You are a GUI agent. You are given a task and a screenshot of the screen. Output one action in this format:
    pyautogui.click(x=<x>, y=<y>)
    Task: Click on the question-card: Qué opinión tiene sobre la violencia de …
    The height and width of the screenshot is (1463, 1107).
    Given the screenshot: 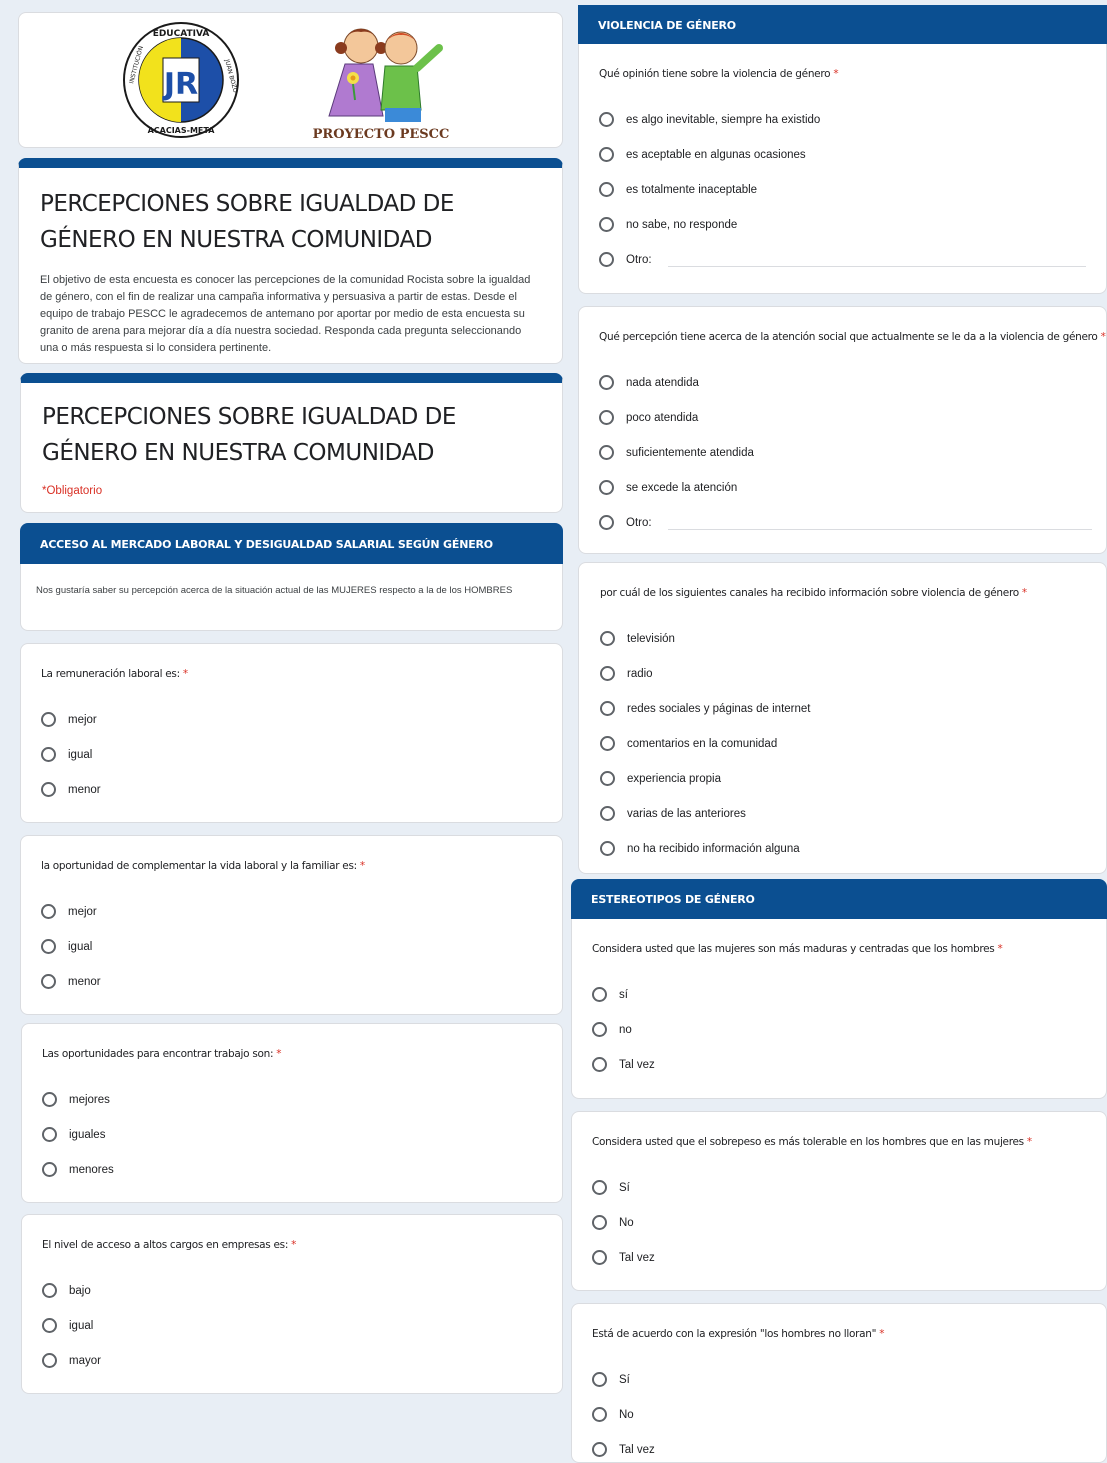 What is the action you would take?
    pyautogui.click(x=842, y=169)
    